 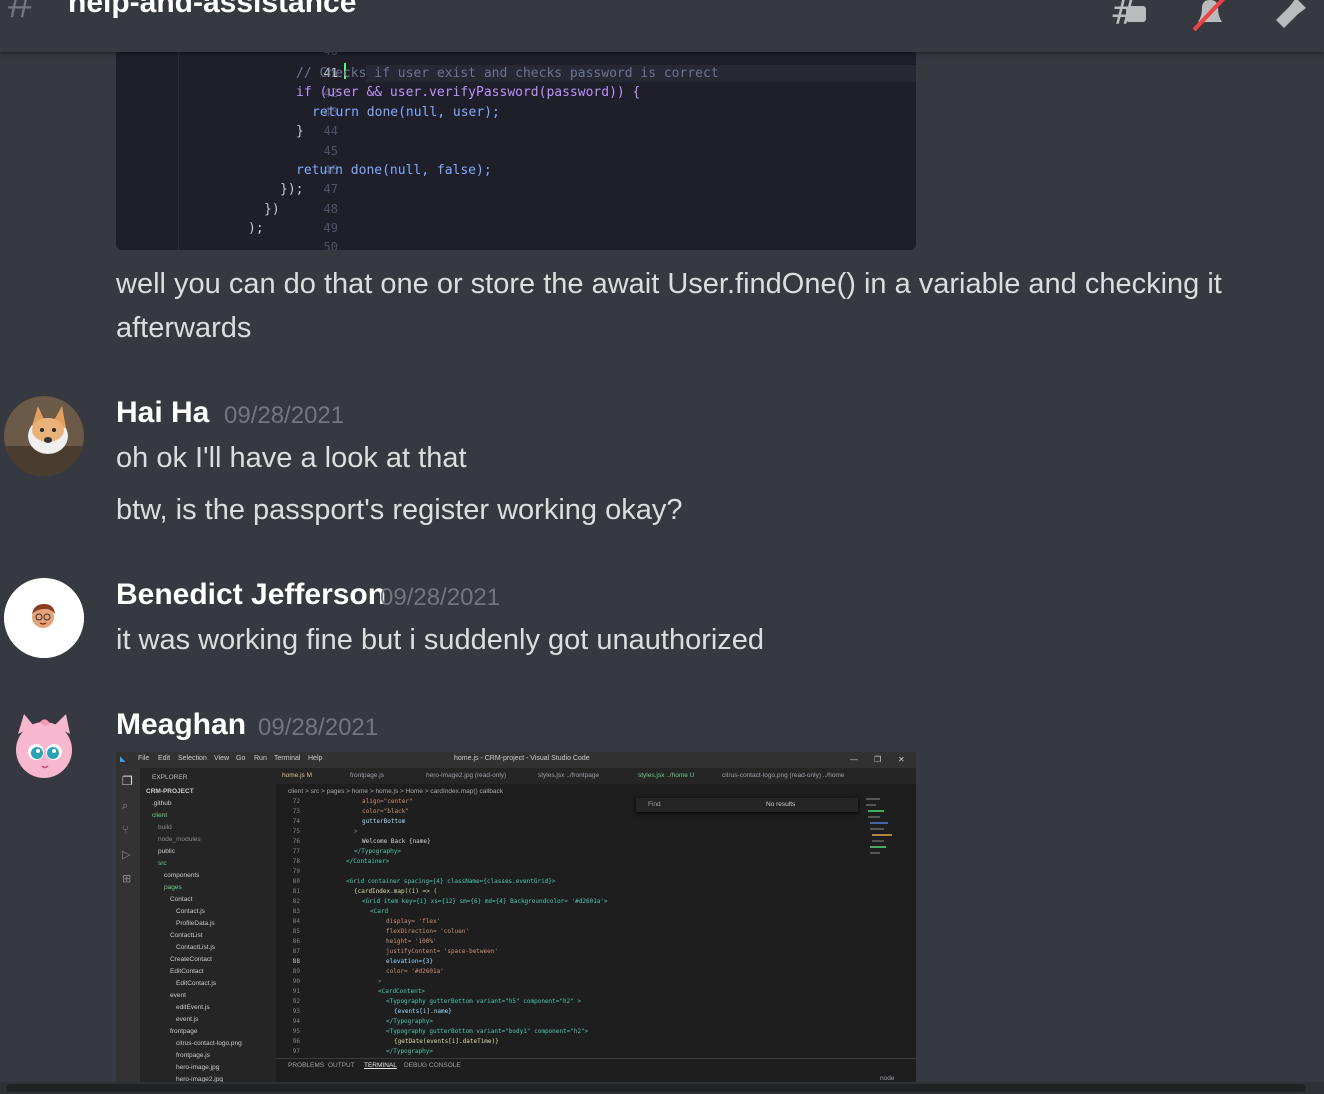 I want to click on jigglypuff-avatar-icon, so click(x=44, y=748).